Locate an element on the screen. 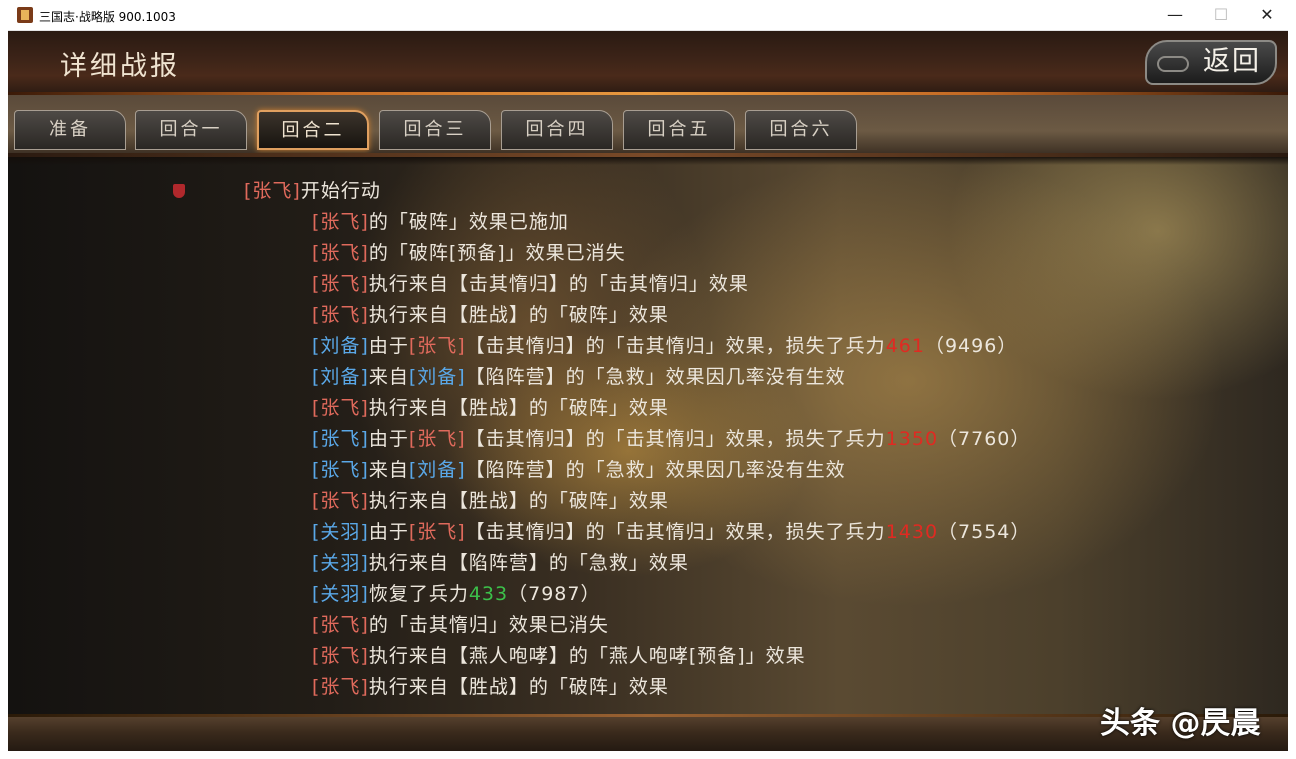  tab-round-3: 回合三 is located at coordinates (435, 130).